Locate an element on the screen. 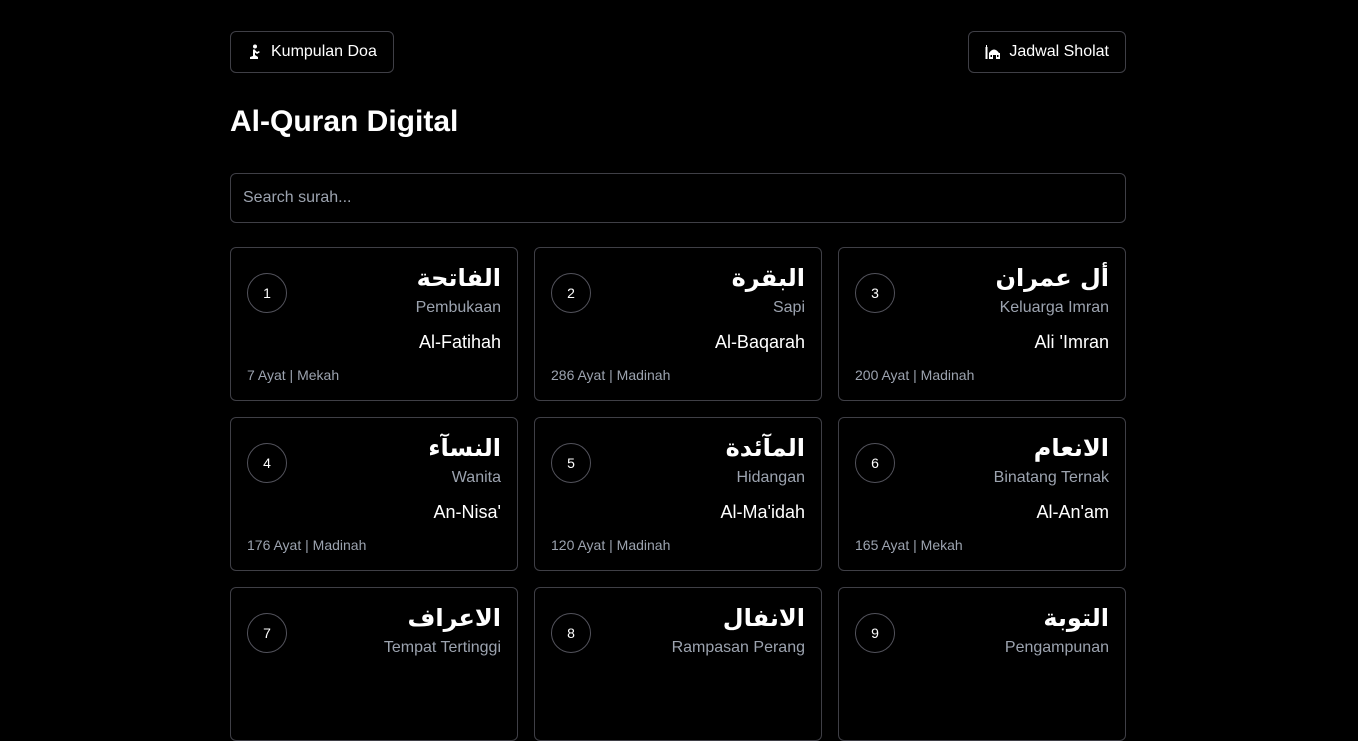 Image resolution: width=1358 pixels, height=741 pixels. surah-latin-name: Al-Baqarah is located at coordinates (759, 342).